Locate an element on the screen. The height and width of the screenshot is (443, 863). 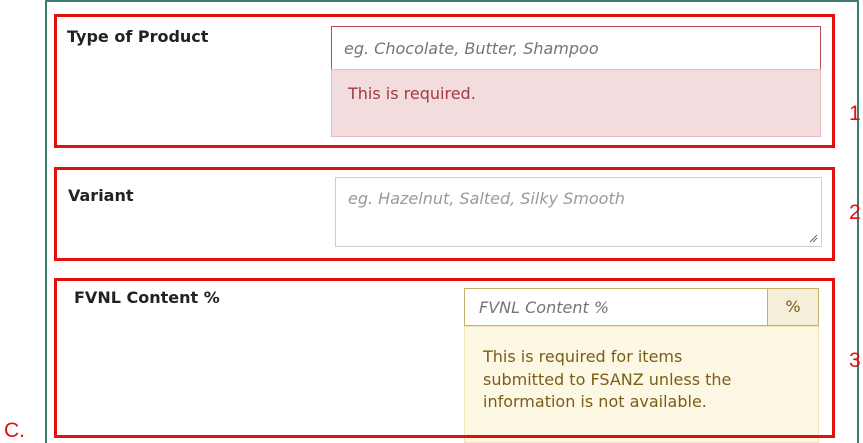
callout-marker-1: 1 is located at coordinates (855, 113).